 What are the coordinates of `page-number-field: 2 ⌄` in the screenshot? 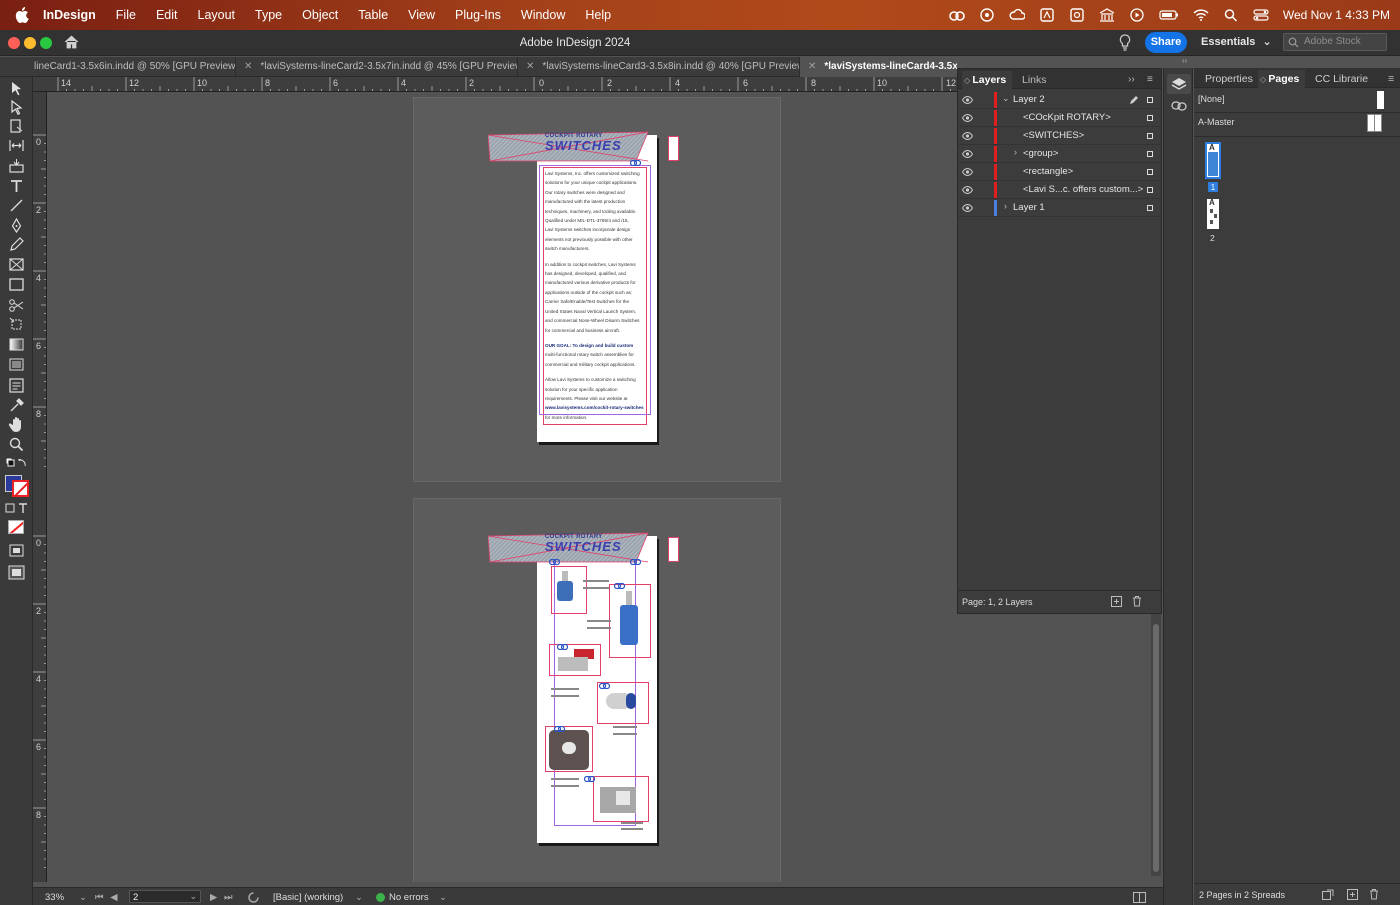 It's located at (165, 896).